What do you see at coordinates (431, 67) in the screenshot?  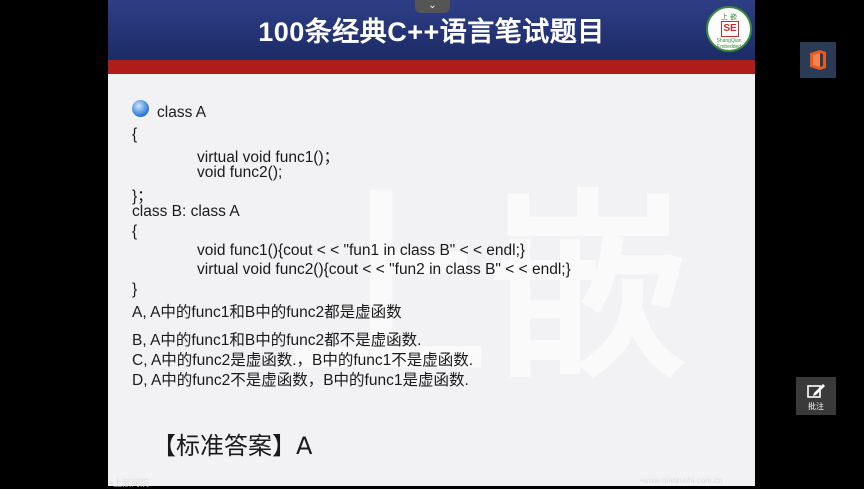 I see `header-red-bar` at bounding box center [431, 67].